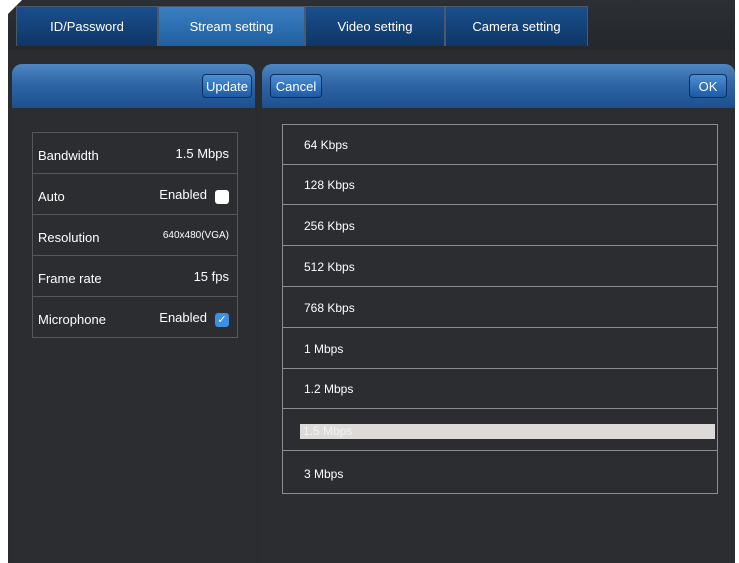  What do you see at coordinates (135, 276) in the screenshot?
I see `frame-rate-row: Frame rate 15 fps` at bounding box center [135, 276].